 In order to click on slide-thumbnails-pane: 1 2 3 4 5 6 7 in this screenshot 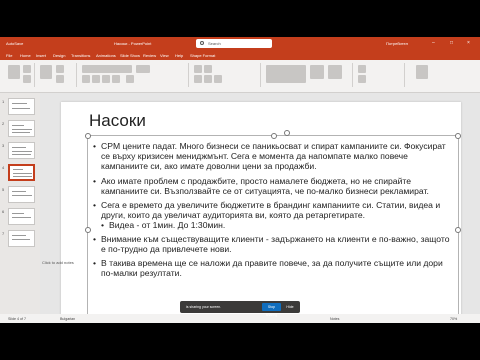, I will do `click(20, 208)`.